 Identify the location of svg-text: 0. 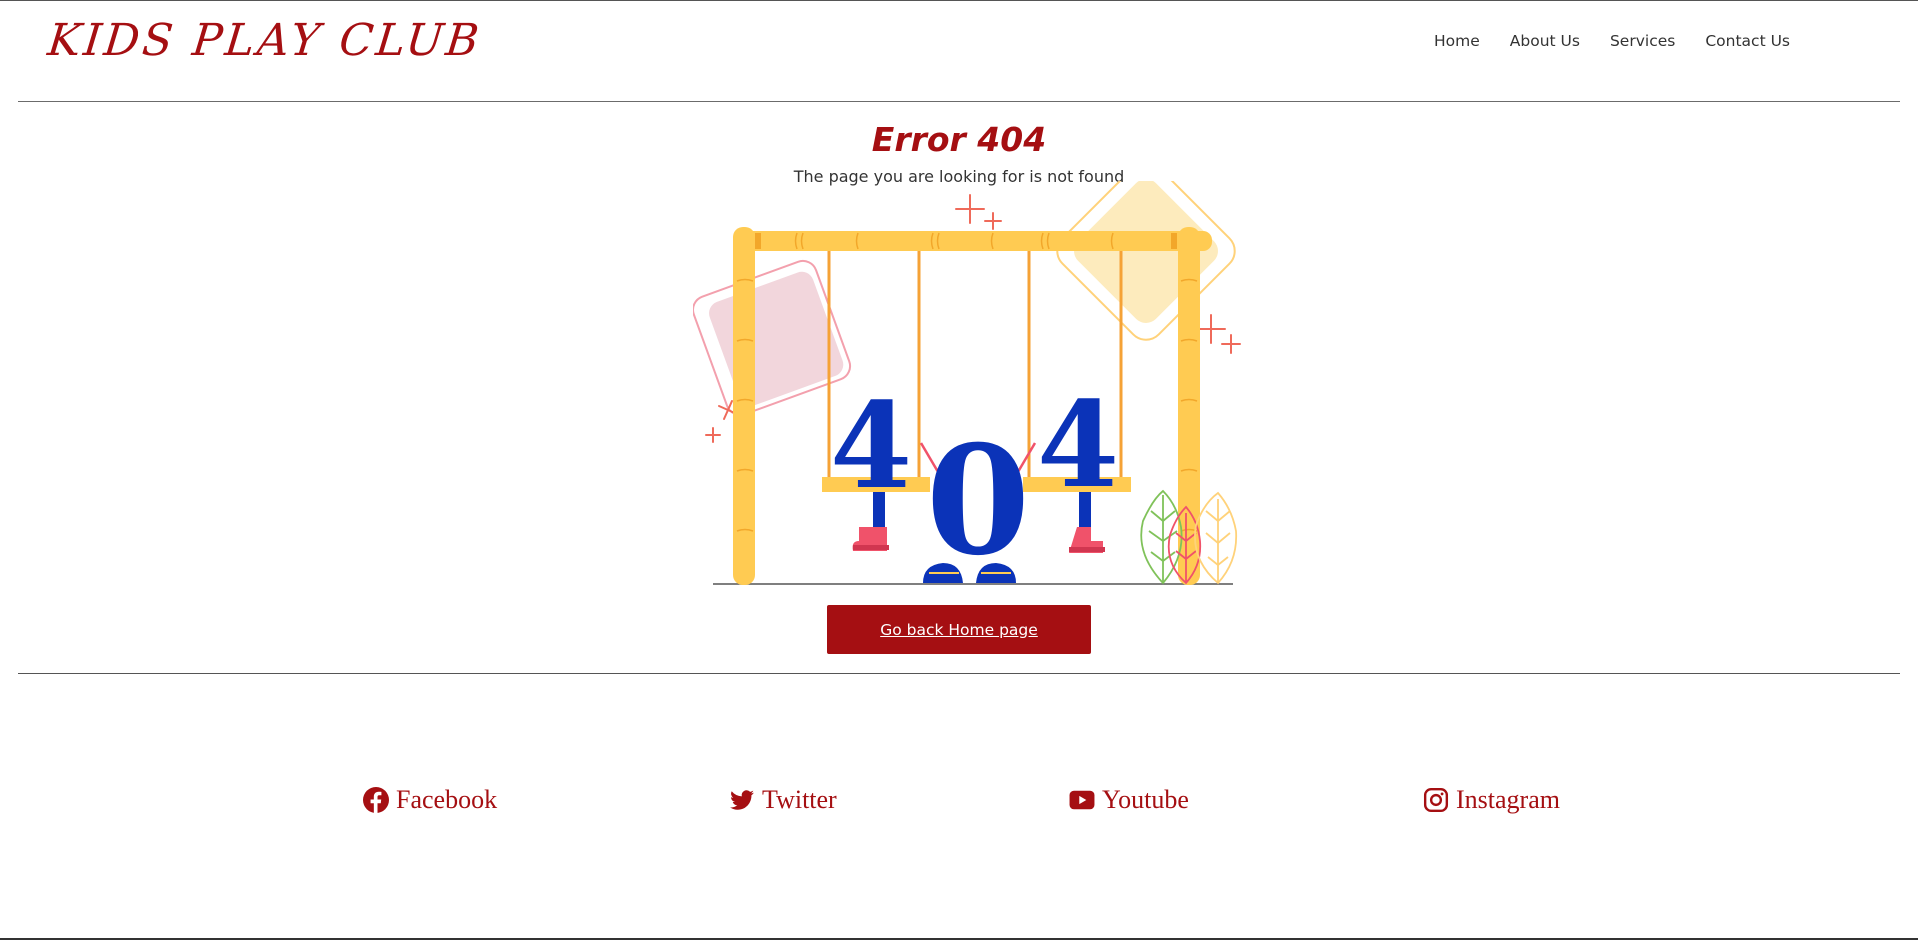
(978, 499).